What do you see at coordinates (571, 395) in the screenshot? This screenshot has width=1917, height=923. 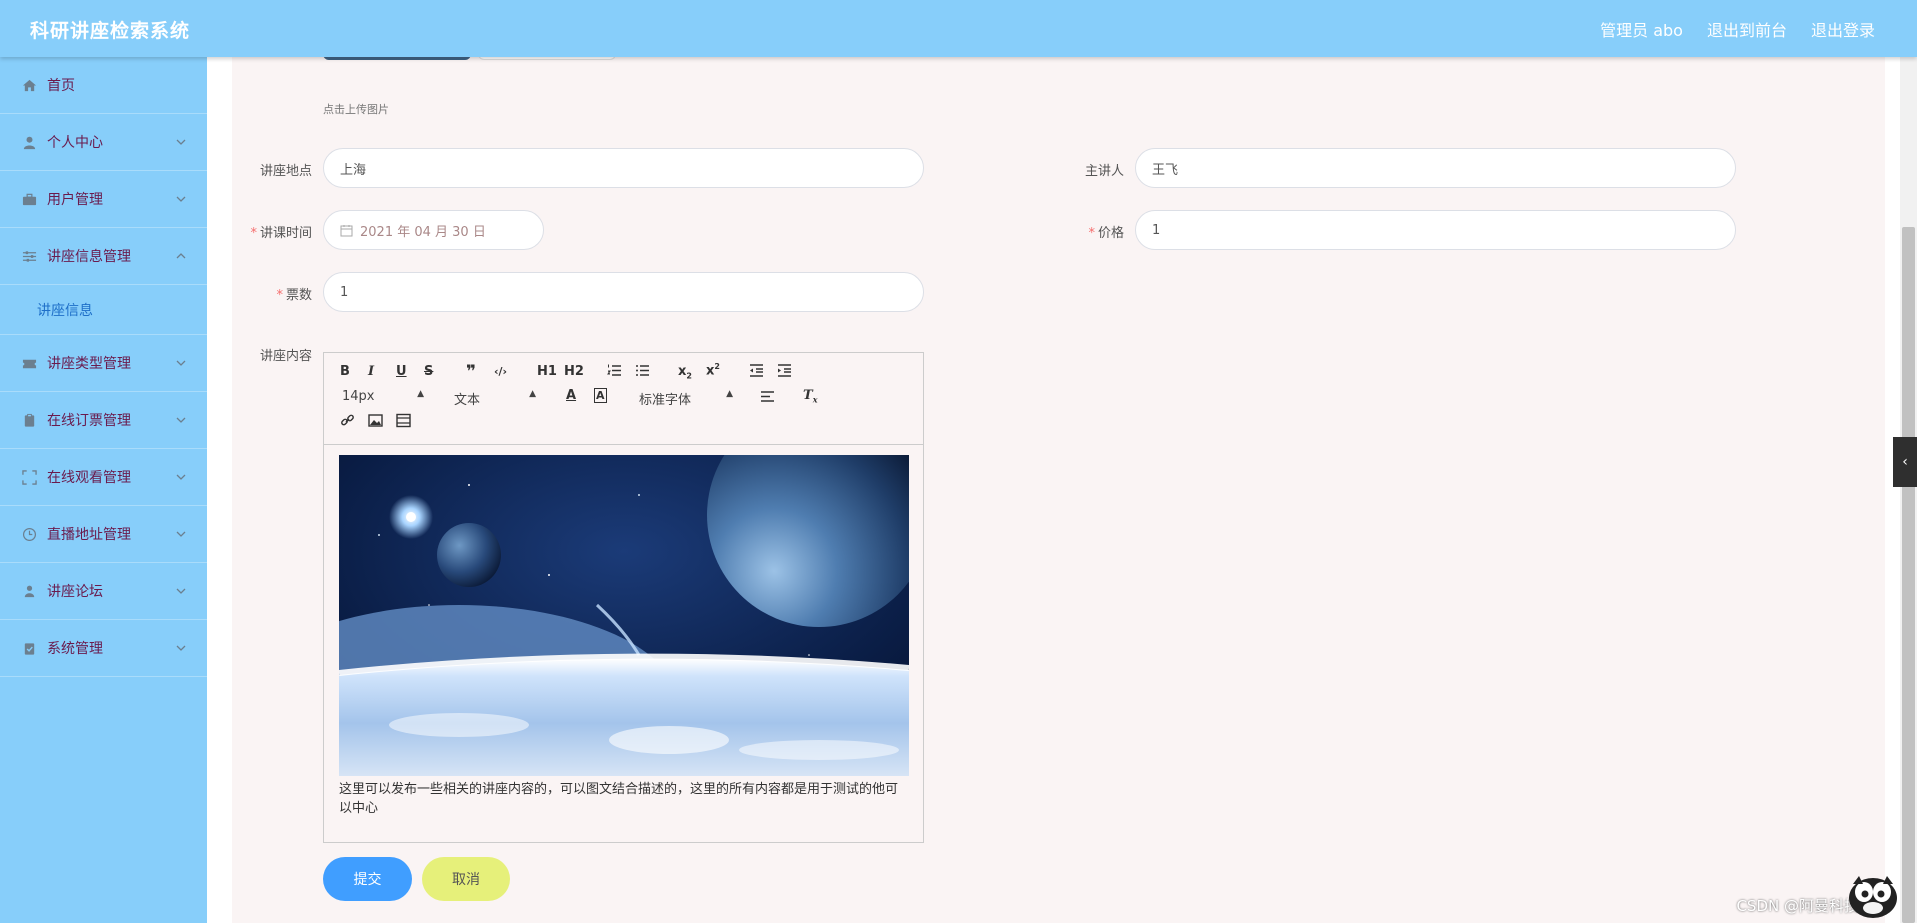 I see `font-color-button: A` at bounding box center [571, 395].